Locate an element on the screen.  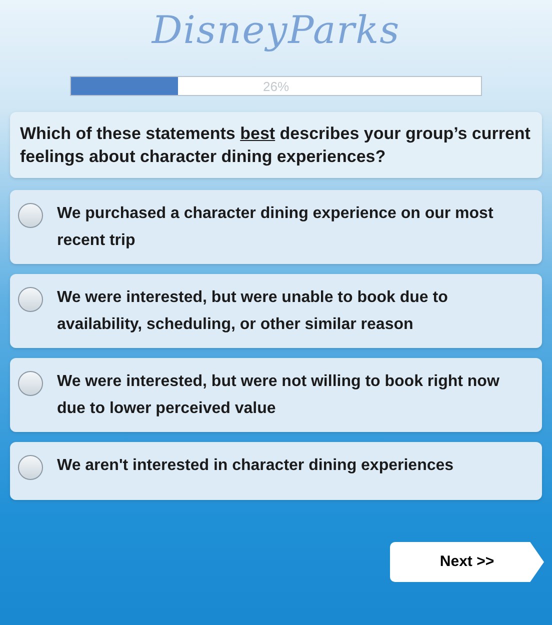
answer-option: We were interested, but were not willing to book right now due to lower perceived value is located at coordinates (276, 395).